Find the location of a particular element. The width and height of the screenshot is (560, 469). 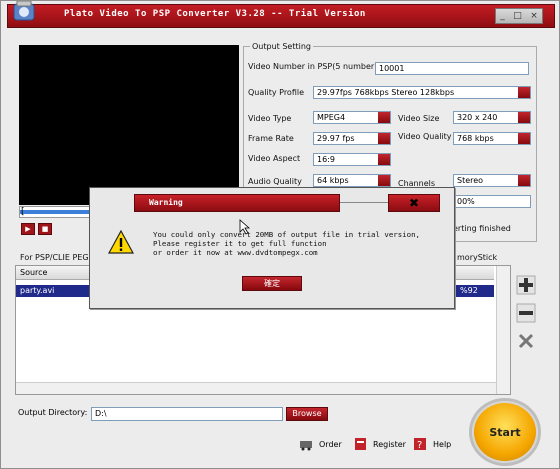

maximize-button: □ is located at coordinates (517, 16).